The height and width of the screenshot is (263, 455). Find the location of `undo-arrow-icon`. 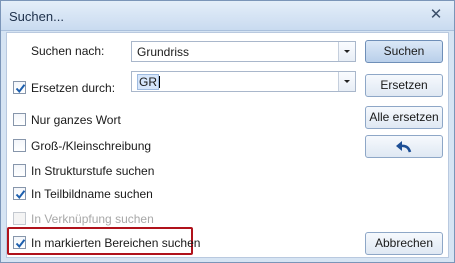

undo-arrow-icon is located at coordinates (404, 147).